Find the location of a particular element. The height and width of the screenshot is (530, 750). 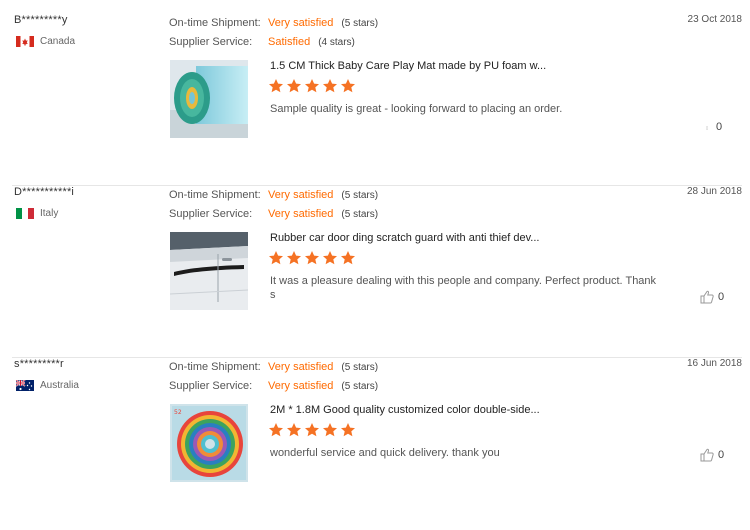

italy-flag-icon is located at coordinates (25, 213).